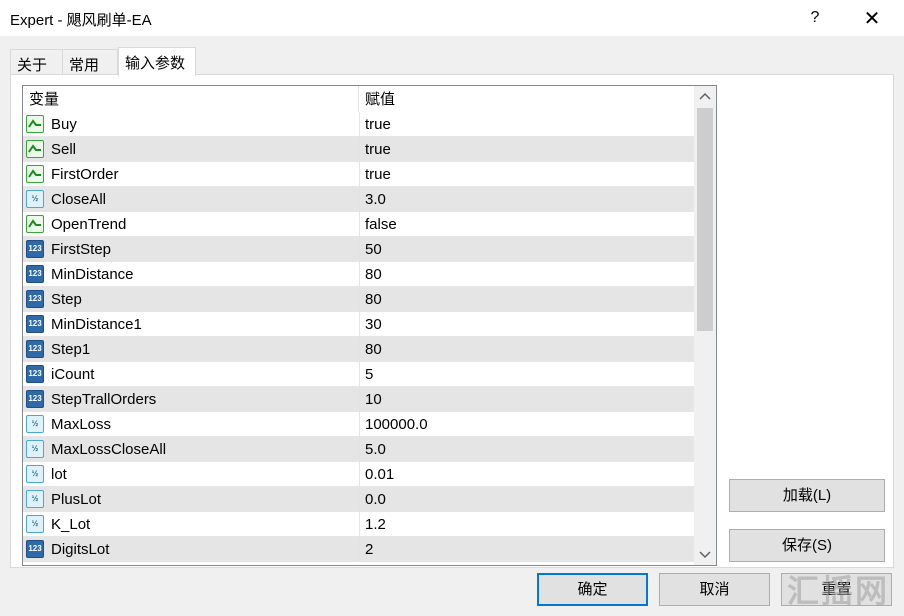 Image resolution: width=904 pixels, height=616 pixels. Describe the element at coordinates (379, 474) in the screenshot. I see `variable-value: 0.01` at that location.